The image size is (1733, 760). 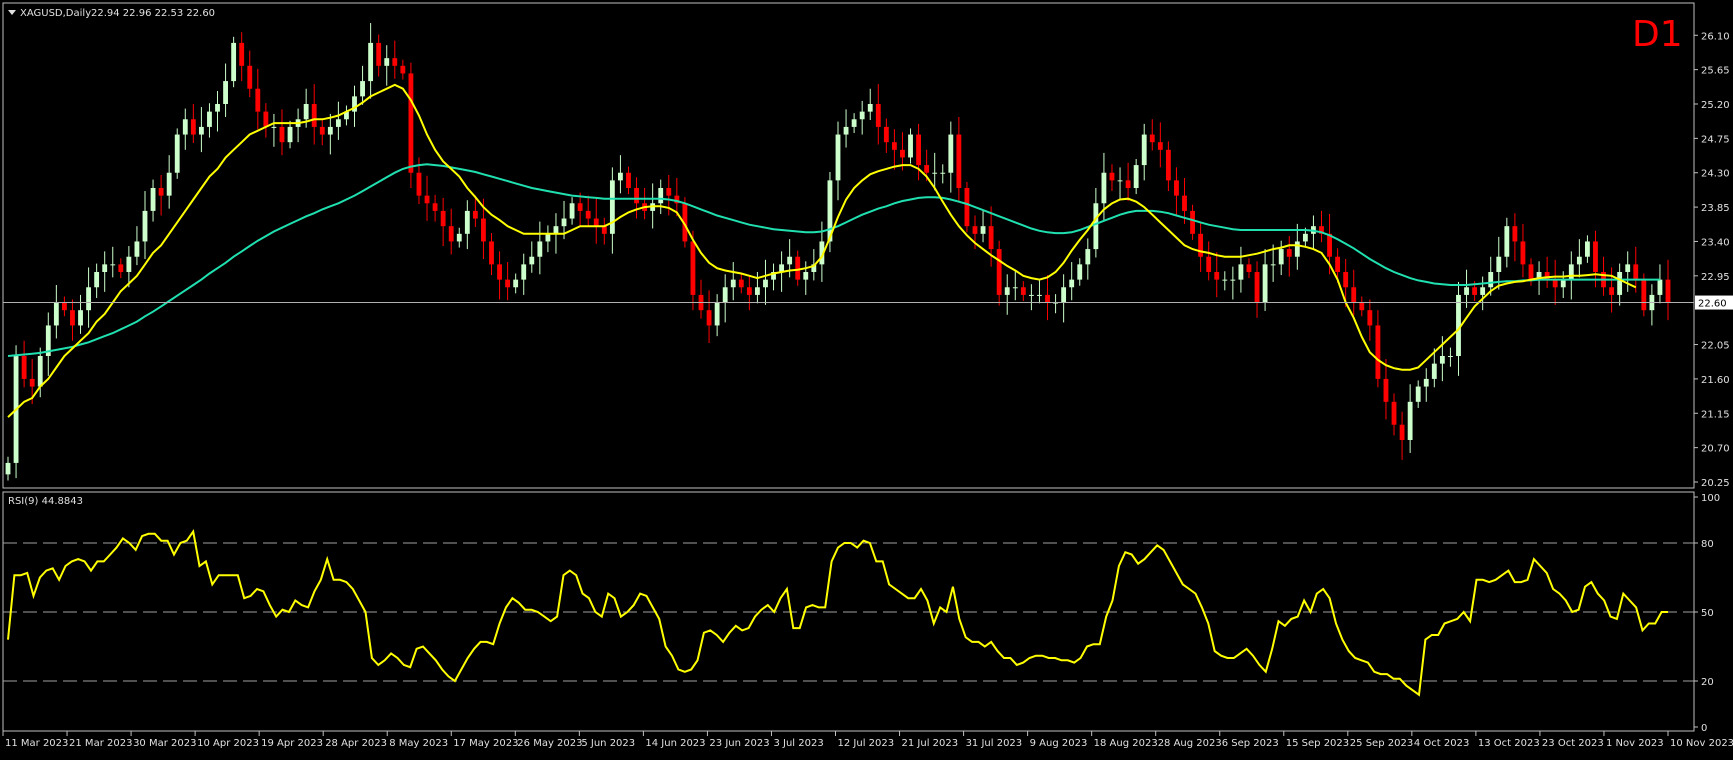 What do you see at coordinates (356, 743) in the screenshot?
I see `time-tick-label: 28 Apr 2023` at bounding box center [356, 743].